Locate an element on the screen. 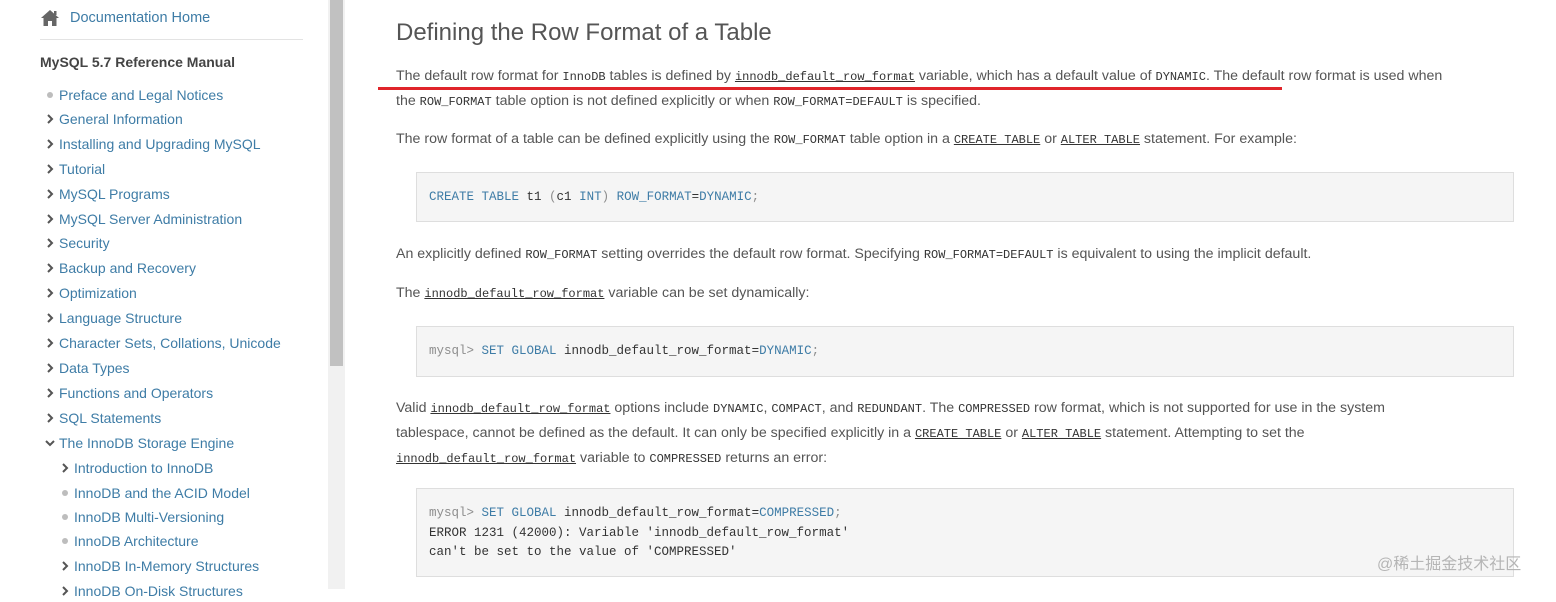 This screenshot has width=1556, height=602. sidebar-item: Backup and Recovery is located at coordinates (120, 268).